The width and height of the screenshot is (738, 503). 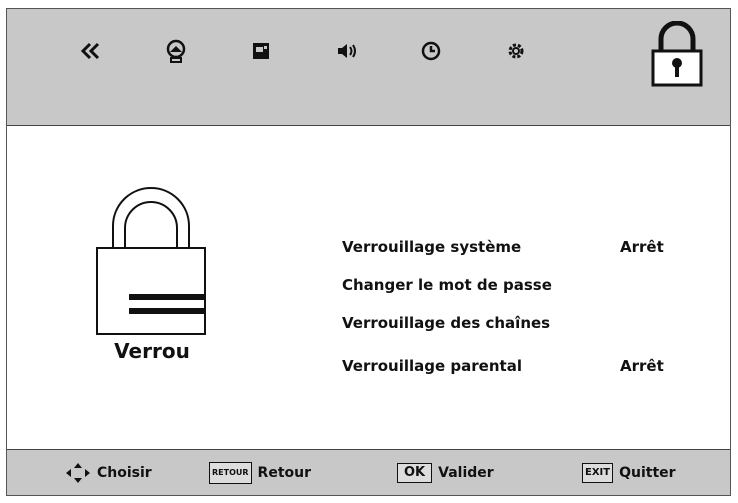 I want to click on menu-item-label: Verrouillage parental, so click(x=432, y=366).